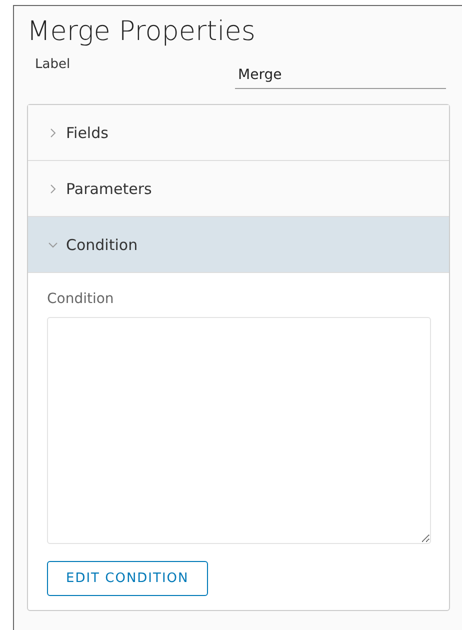 This screenshot has height=630, width=462. Describe the element at coordinates (53, 245) in the screenshot. I see `chevron-down-icon` at that location.